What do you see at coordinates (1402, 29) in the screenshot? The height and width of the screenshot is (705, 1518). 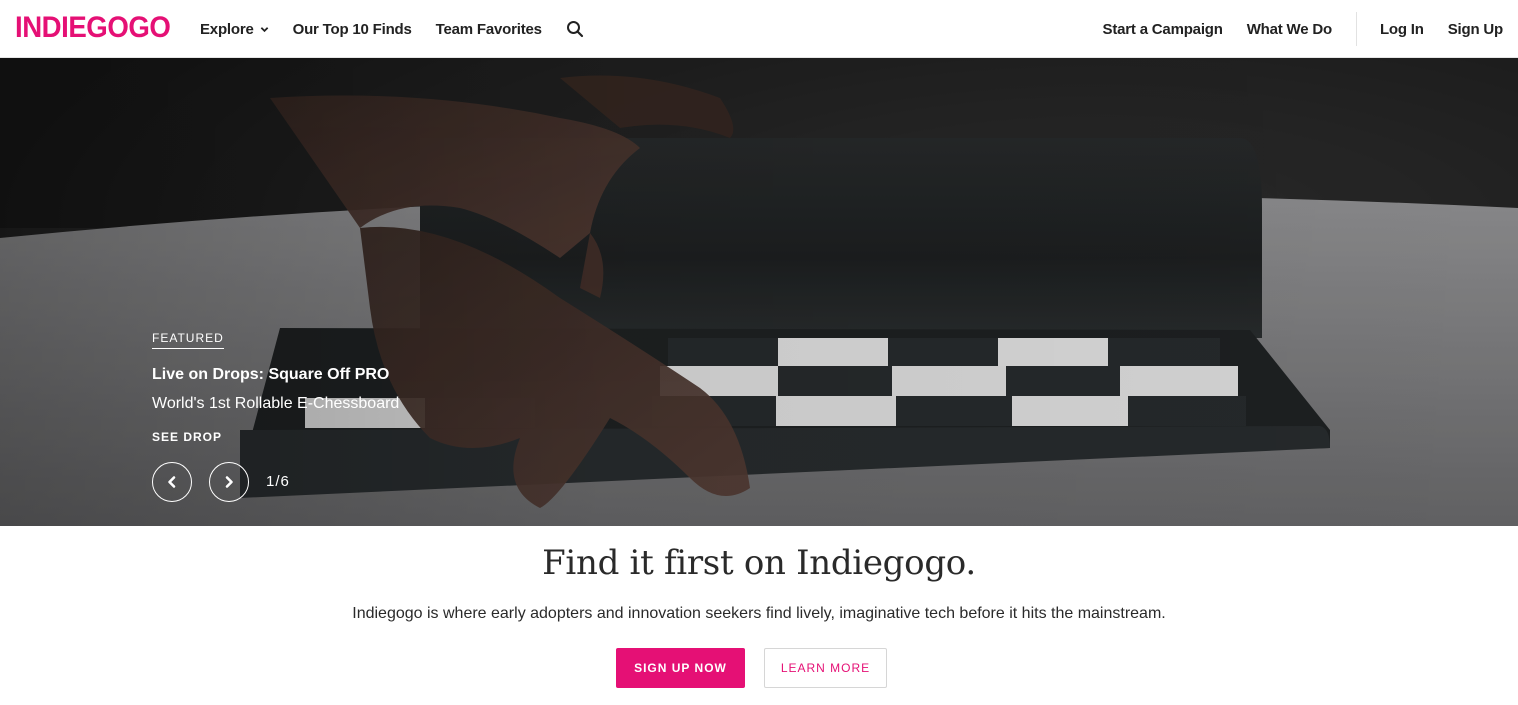 I see `log-in-link: Log In` at bounding box center [1402, 29].